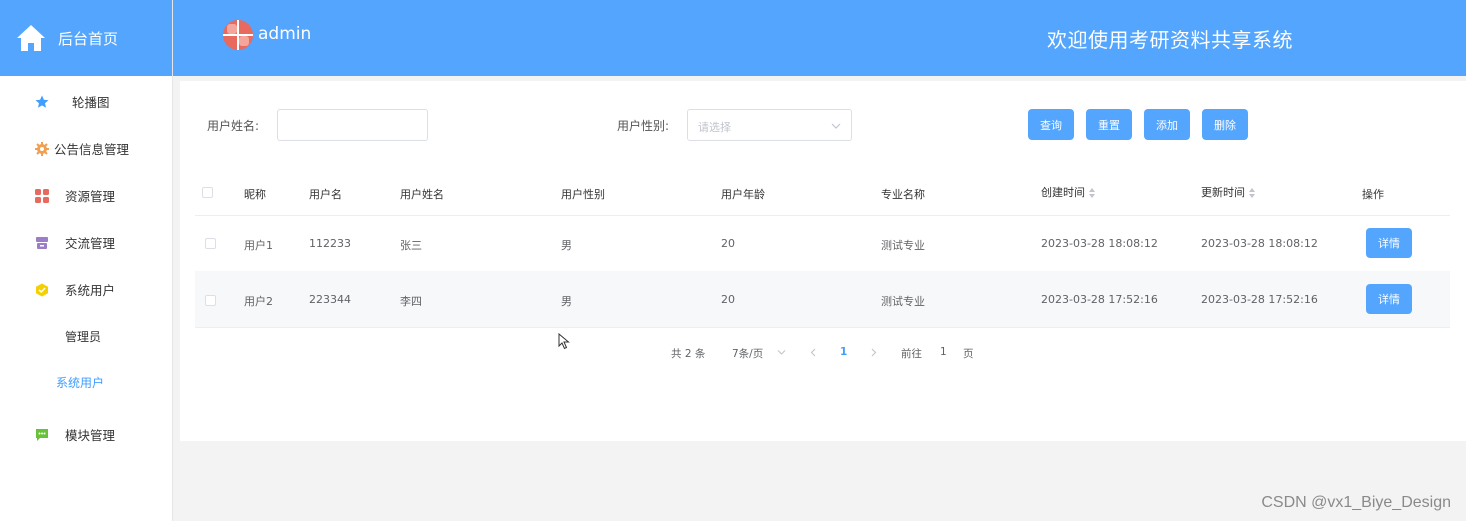  Describe the element at coordinates (843, 352) in the screenshot. I see `page-number-current: 1` at that location.